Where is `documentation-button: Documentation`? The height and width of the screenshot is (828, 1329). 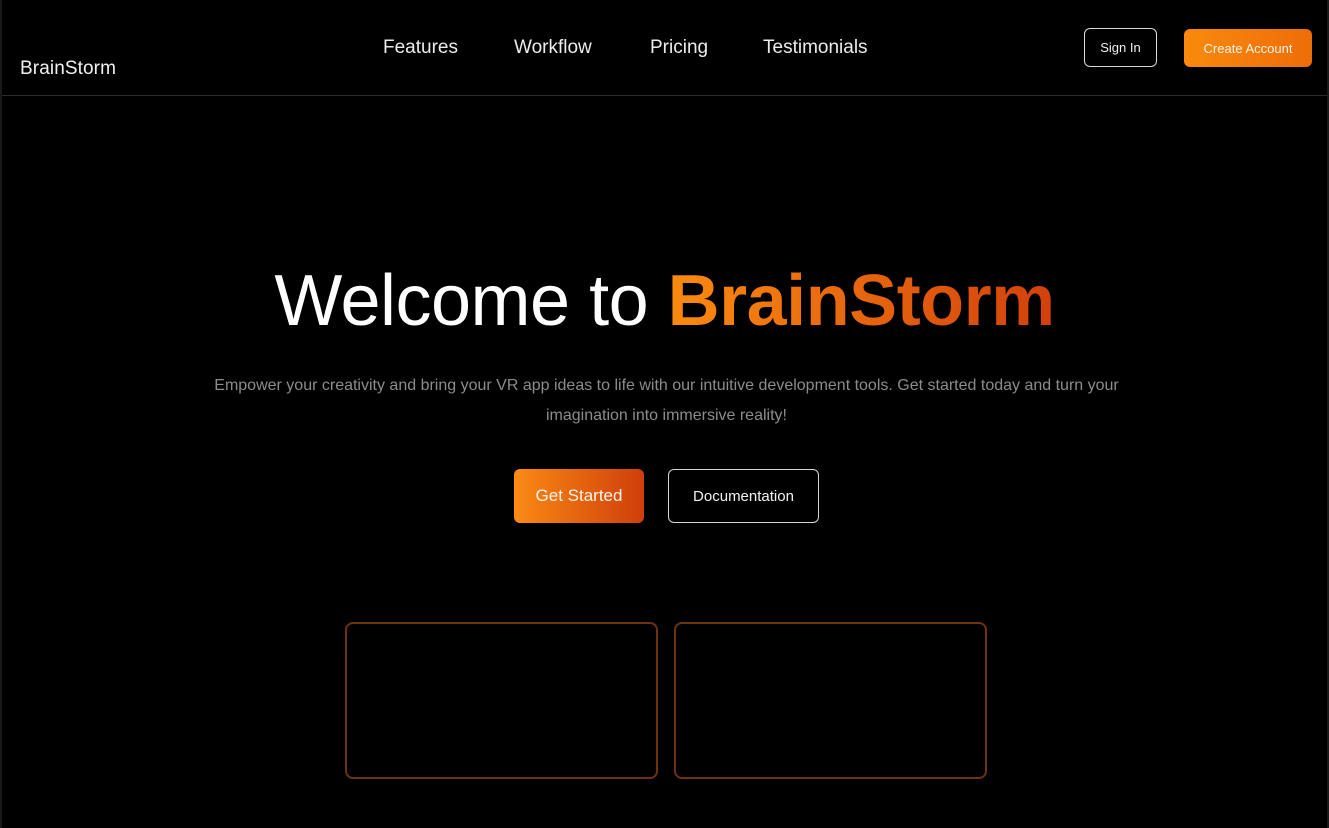 documentation-button: Documentation is located at coordinates (743, 496).